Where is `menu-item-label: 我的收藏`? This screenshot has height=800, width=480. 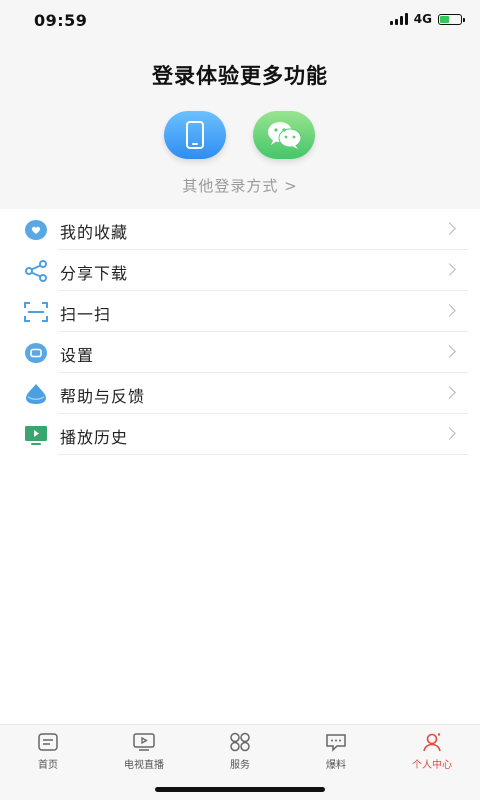 menu-item-label: 我的收藏 is located at coordinates (94, 232).